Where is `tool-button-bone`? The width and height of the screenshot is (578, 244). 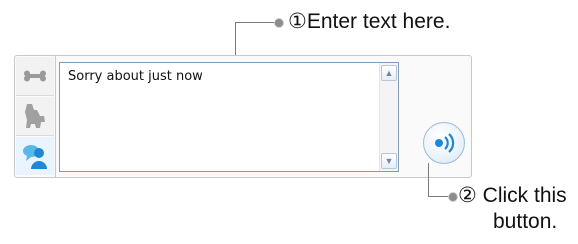
tool-button-bone is located at coordinates (35, 76).